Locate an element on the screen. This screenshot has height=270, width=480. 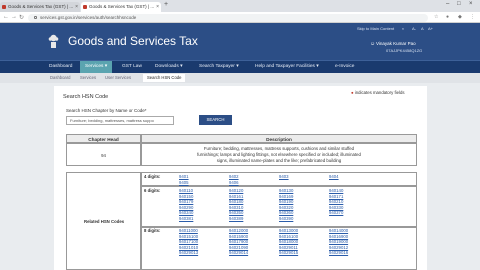
mandatory-marker-icon: ● is located at coordinates (352, 92).